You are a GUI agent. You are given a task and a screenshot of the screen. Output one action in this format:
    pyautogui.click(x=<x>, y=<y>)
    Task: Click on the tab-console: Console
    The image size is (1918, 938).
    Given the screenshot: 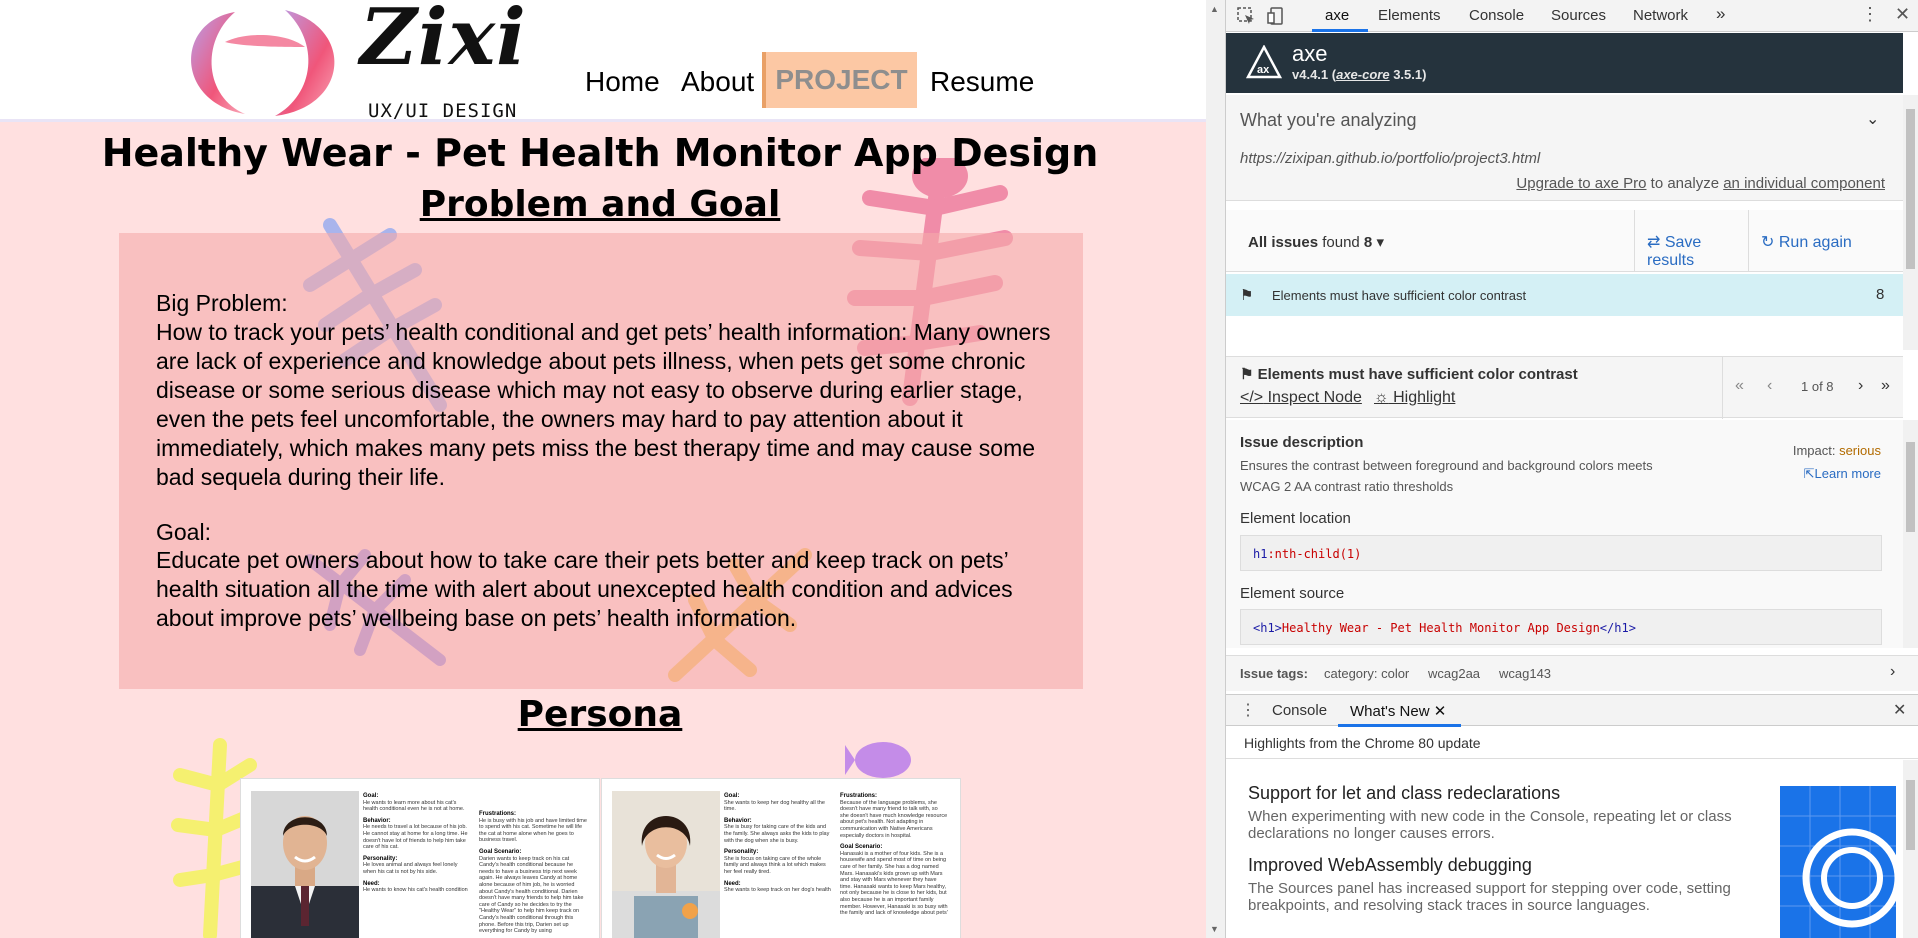 What is the action you would take?
    pyautogui.click(x=1496, y=15)
    